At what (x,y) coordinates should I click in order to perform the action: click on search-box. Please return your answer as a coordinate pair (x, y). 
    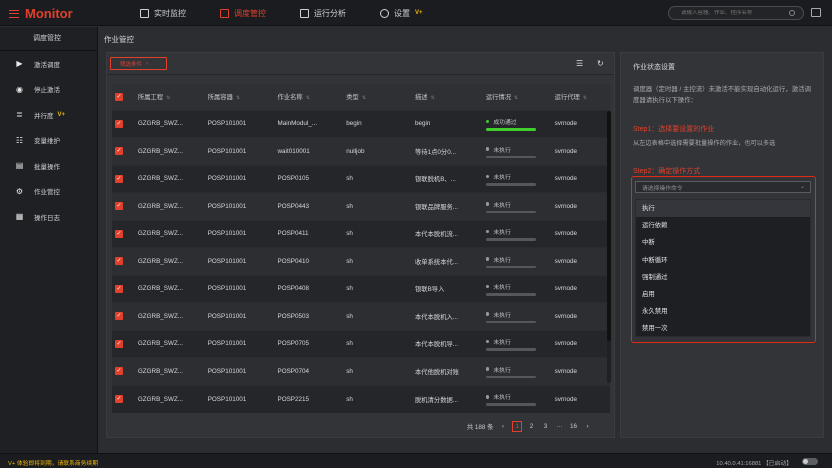
    Looking at the image, I should click on (736, 13).